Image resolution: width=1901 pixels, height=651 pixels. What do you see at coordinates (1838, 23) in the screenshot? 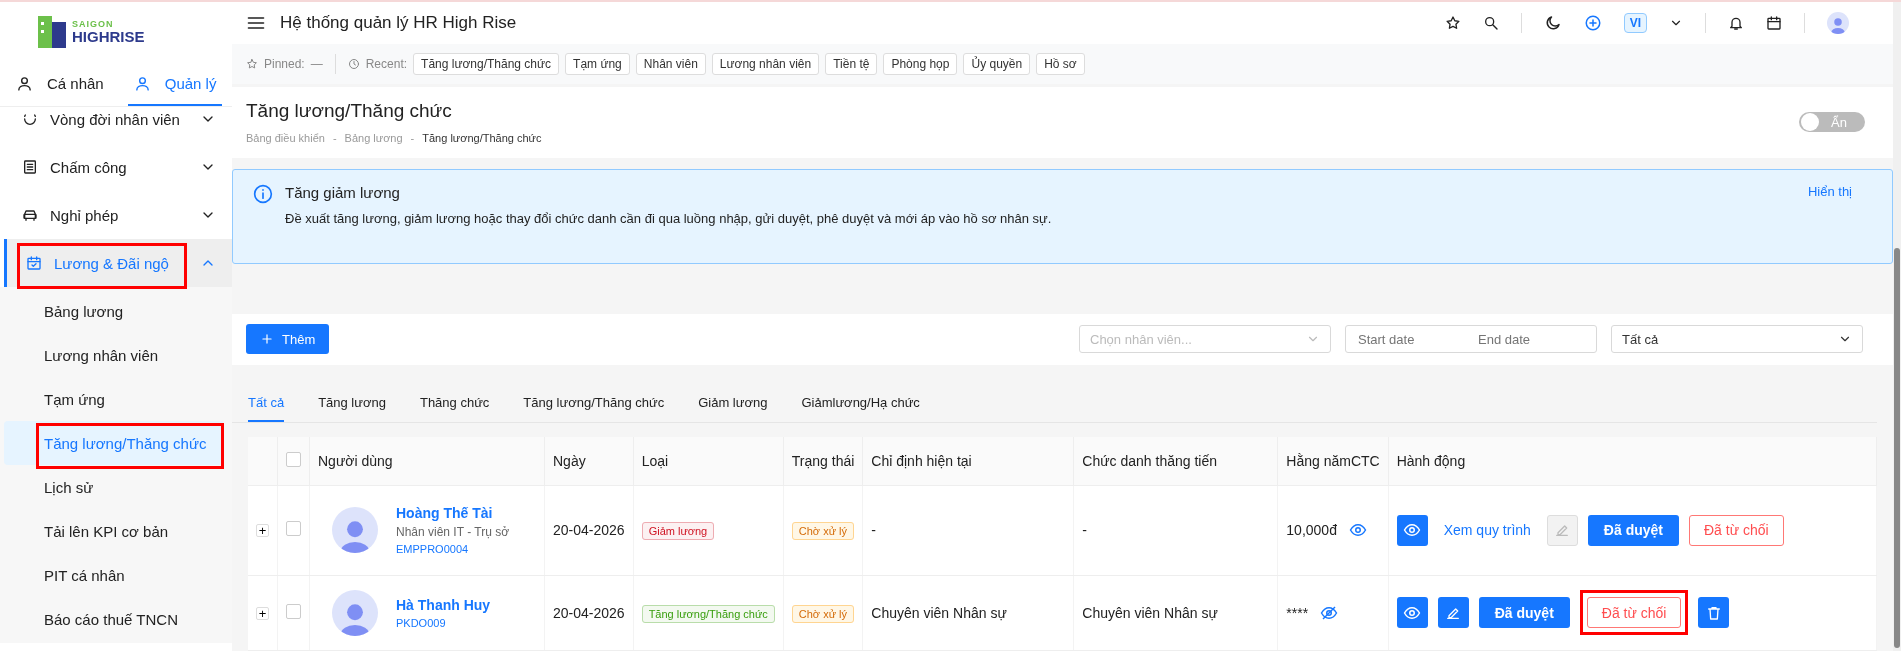
I see `user-avatar` at bounding box center [1838, 23].